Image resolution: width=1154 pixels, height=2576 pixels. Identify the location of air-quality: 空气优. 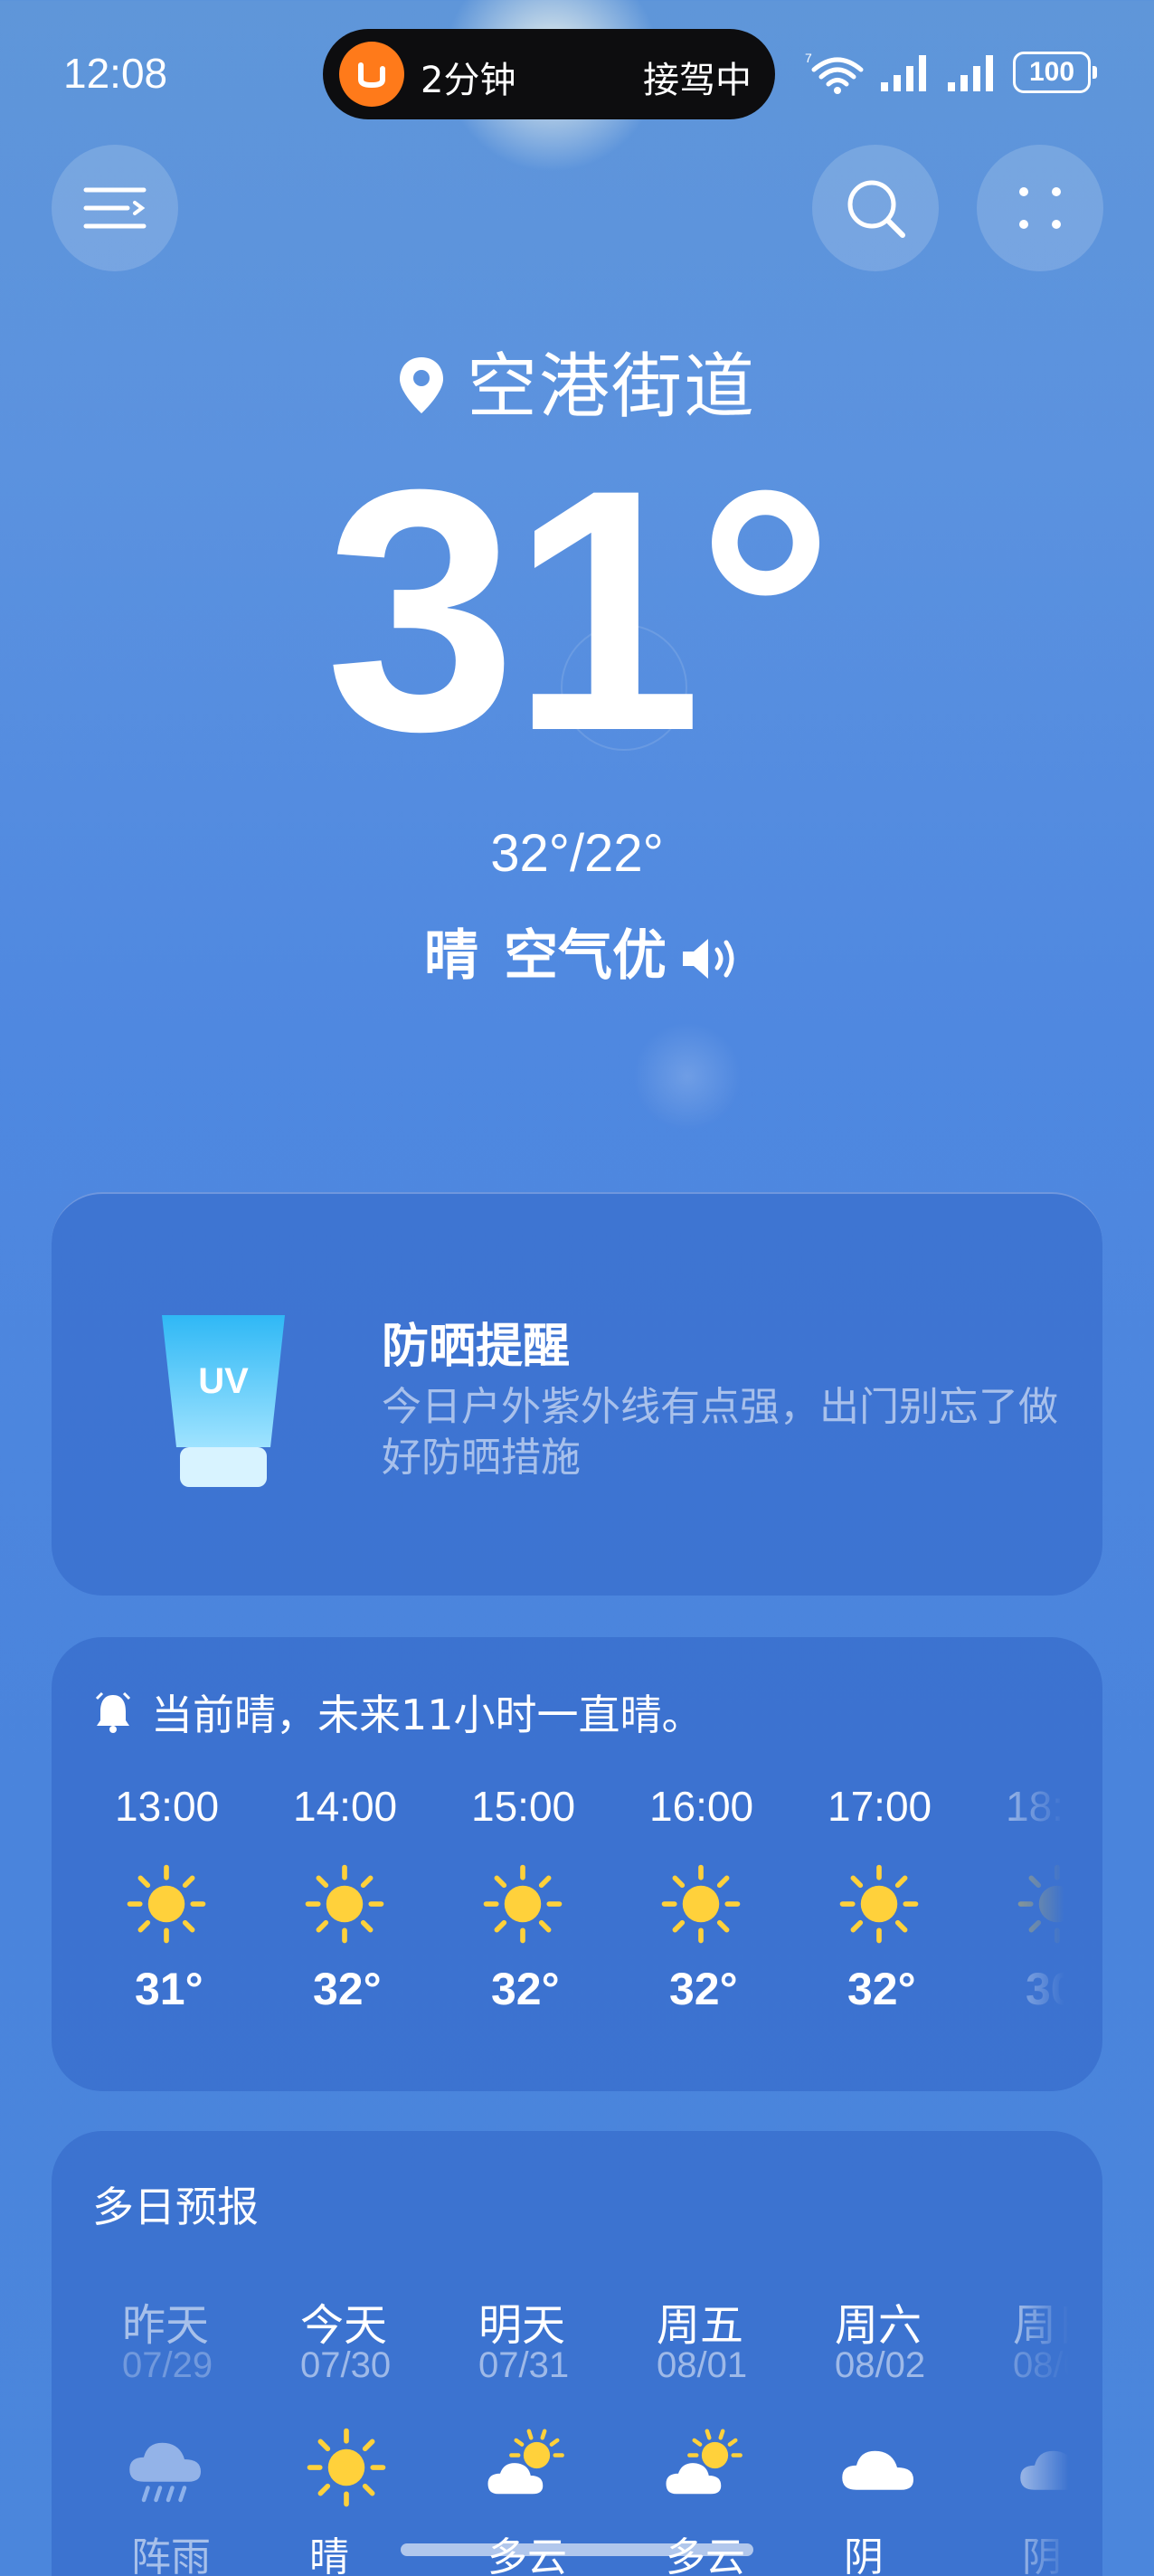
(585, 956).